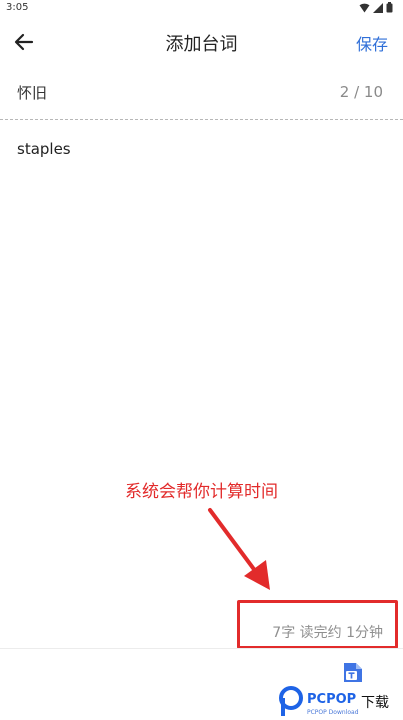  Describe the element at coordinates (201, 119) in the screenshot. I see `dashed-divider` at that location.